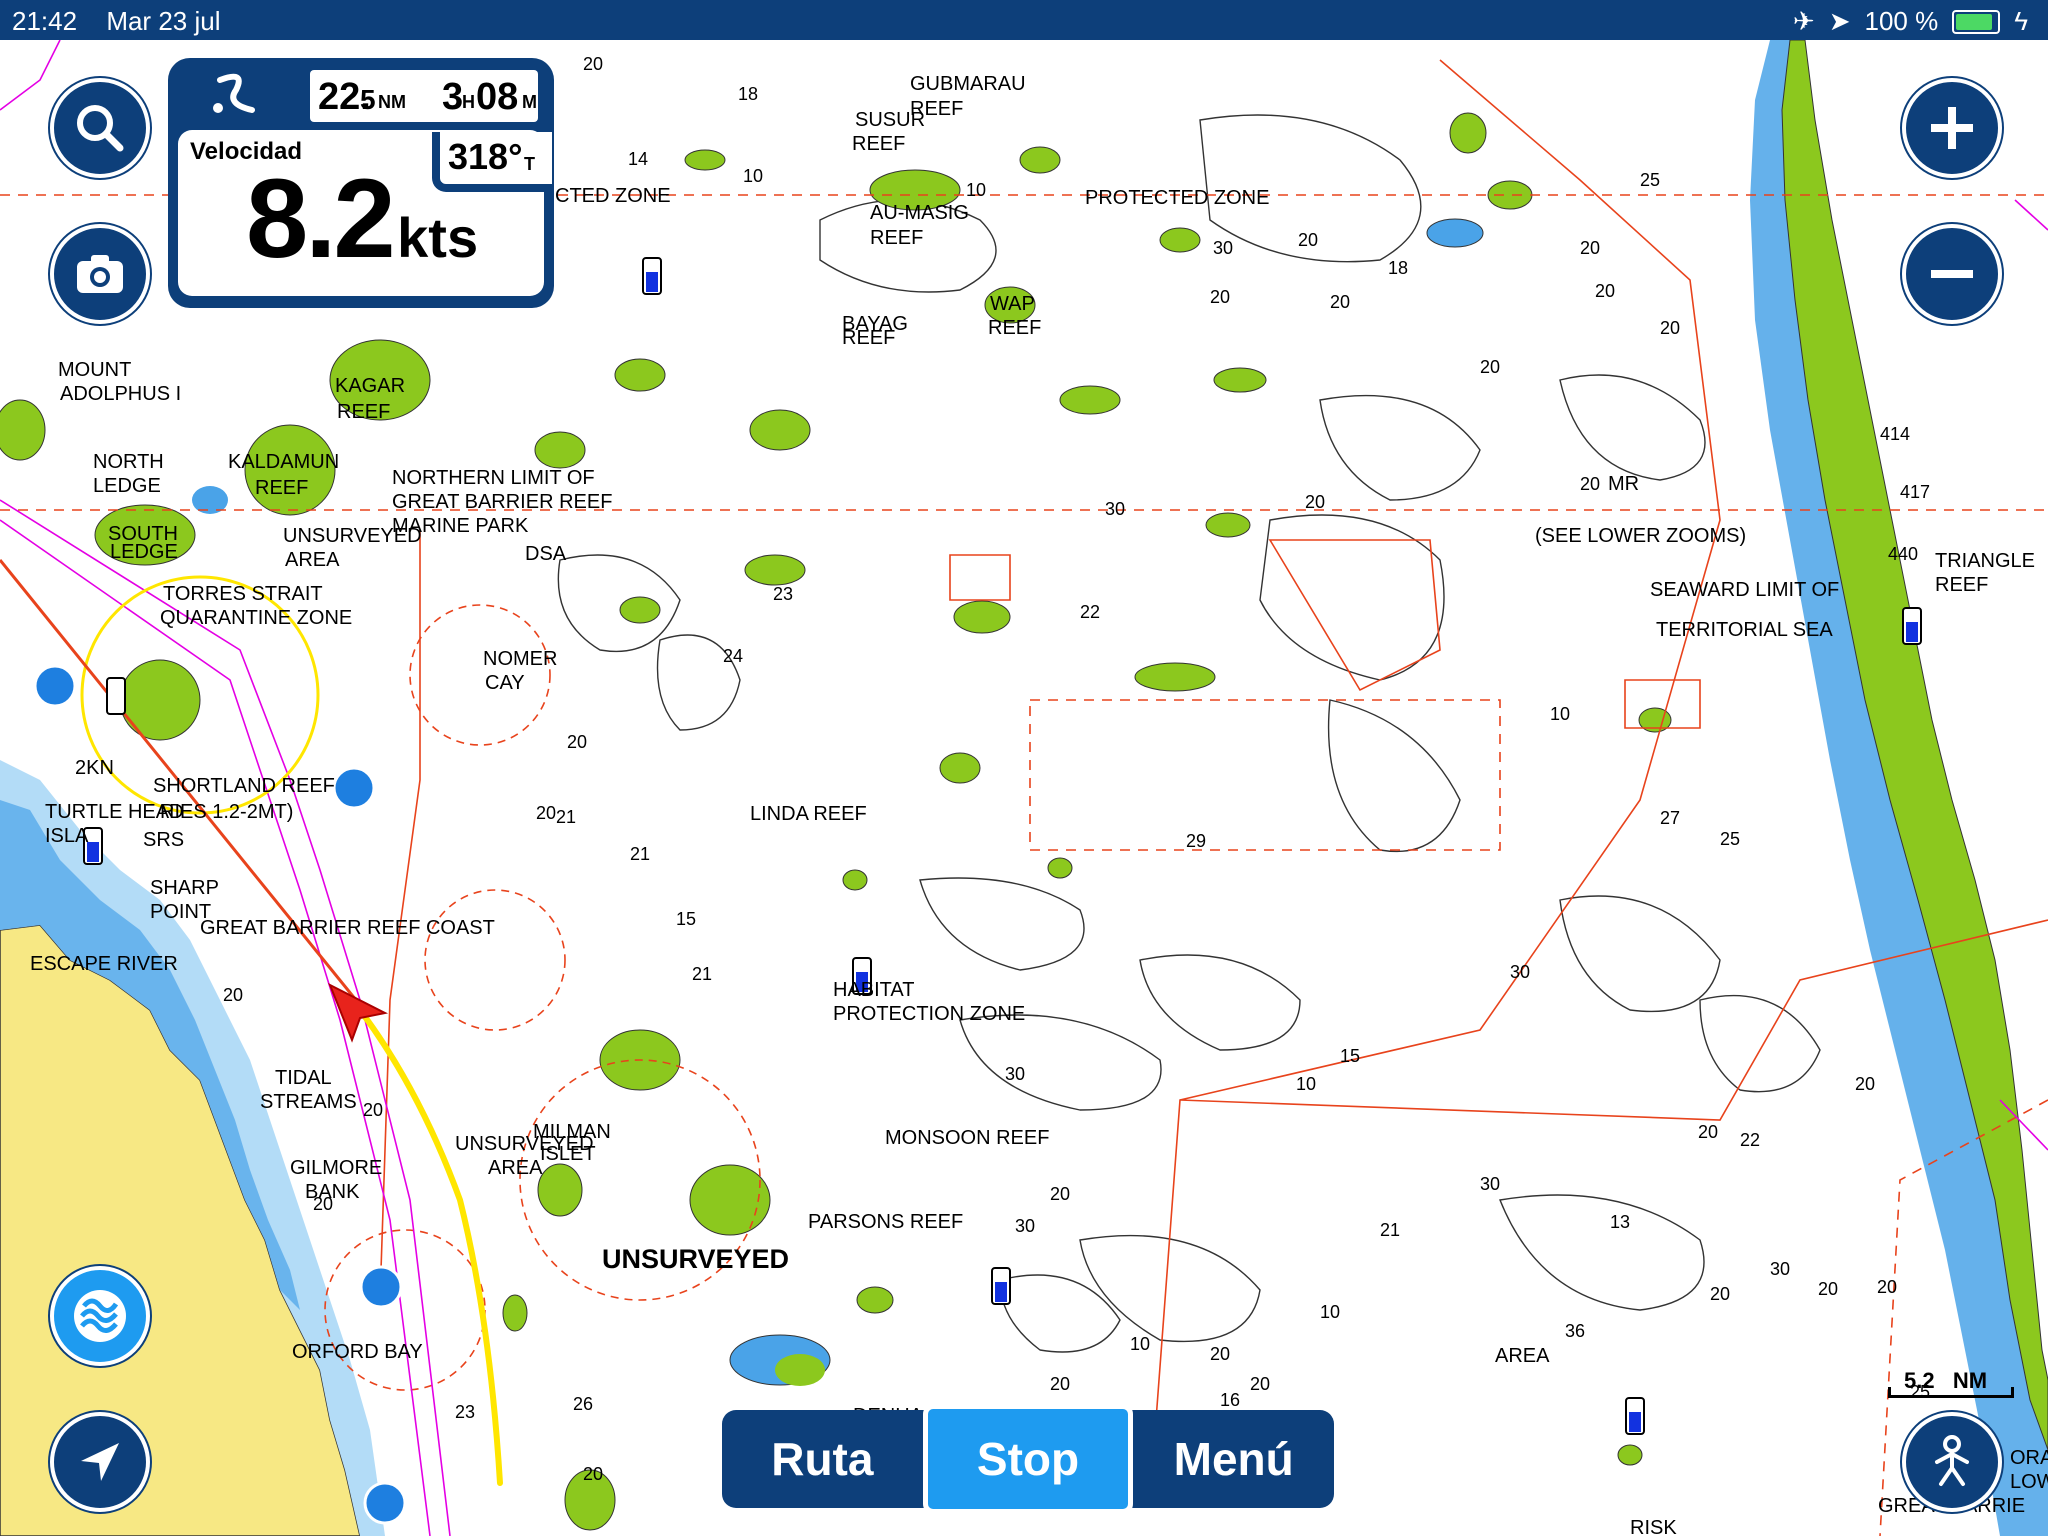  I want to click on svg-text: 417, so click(1915, 492).